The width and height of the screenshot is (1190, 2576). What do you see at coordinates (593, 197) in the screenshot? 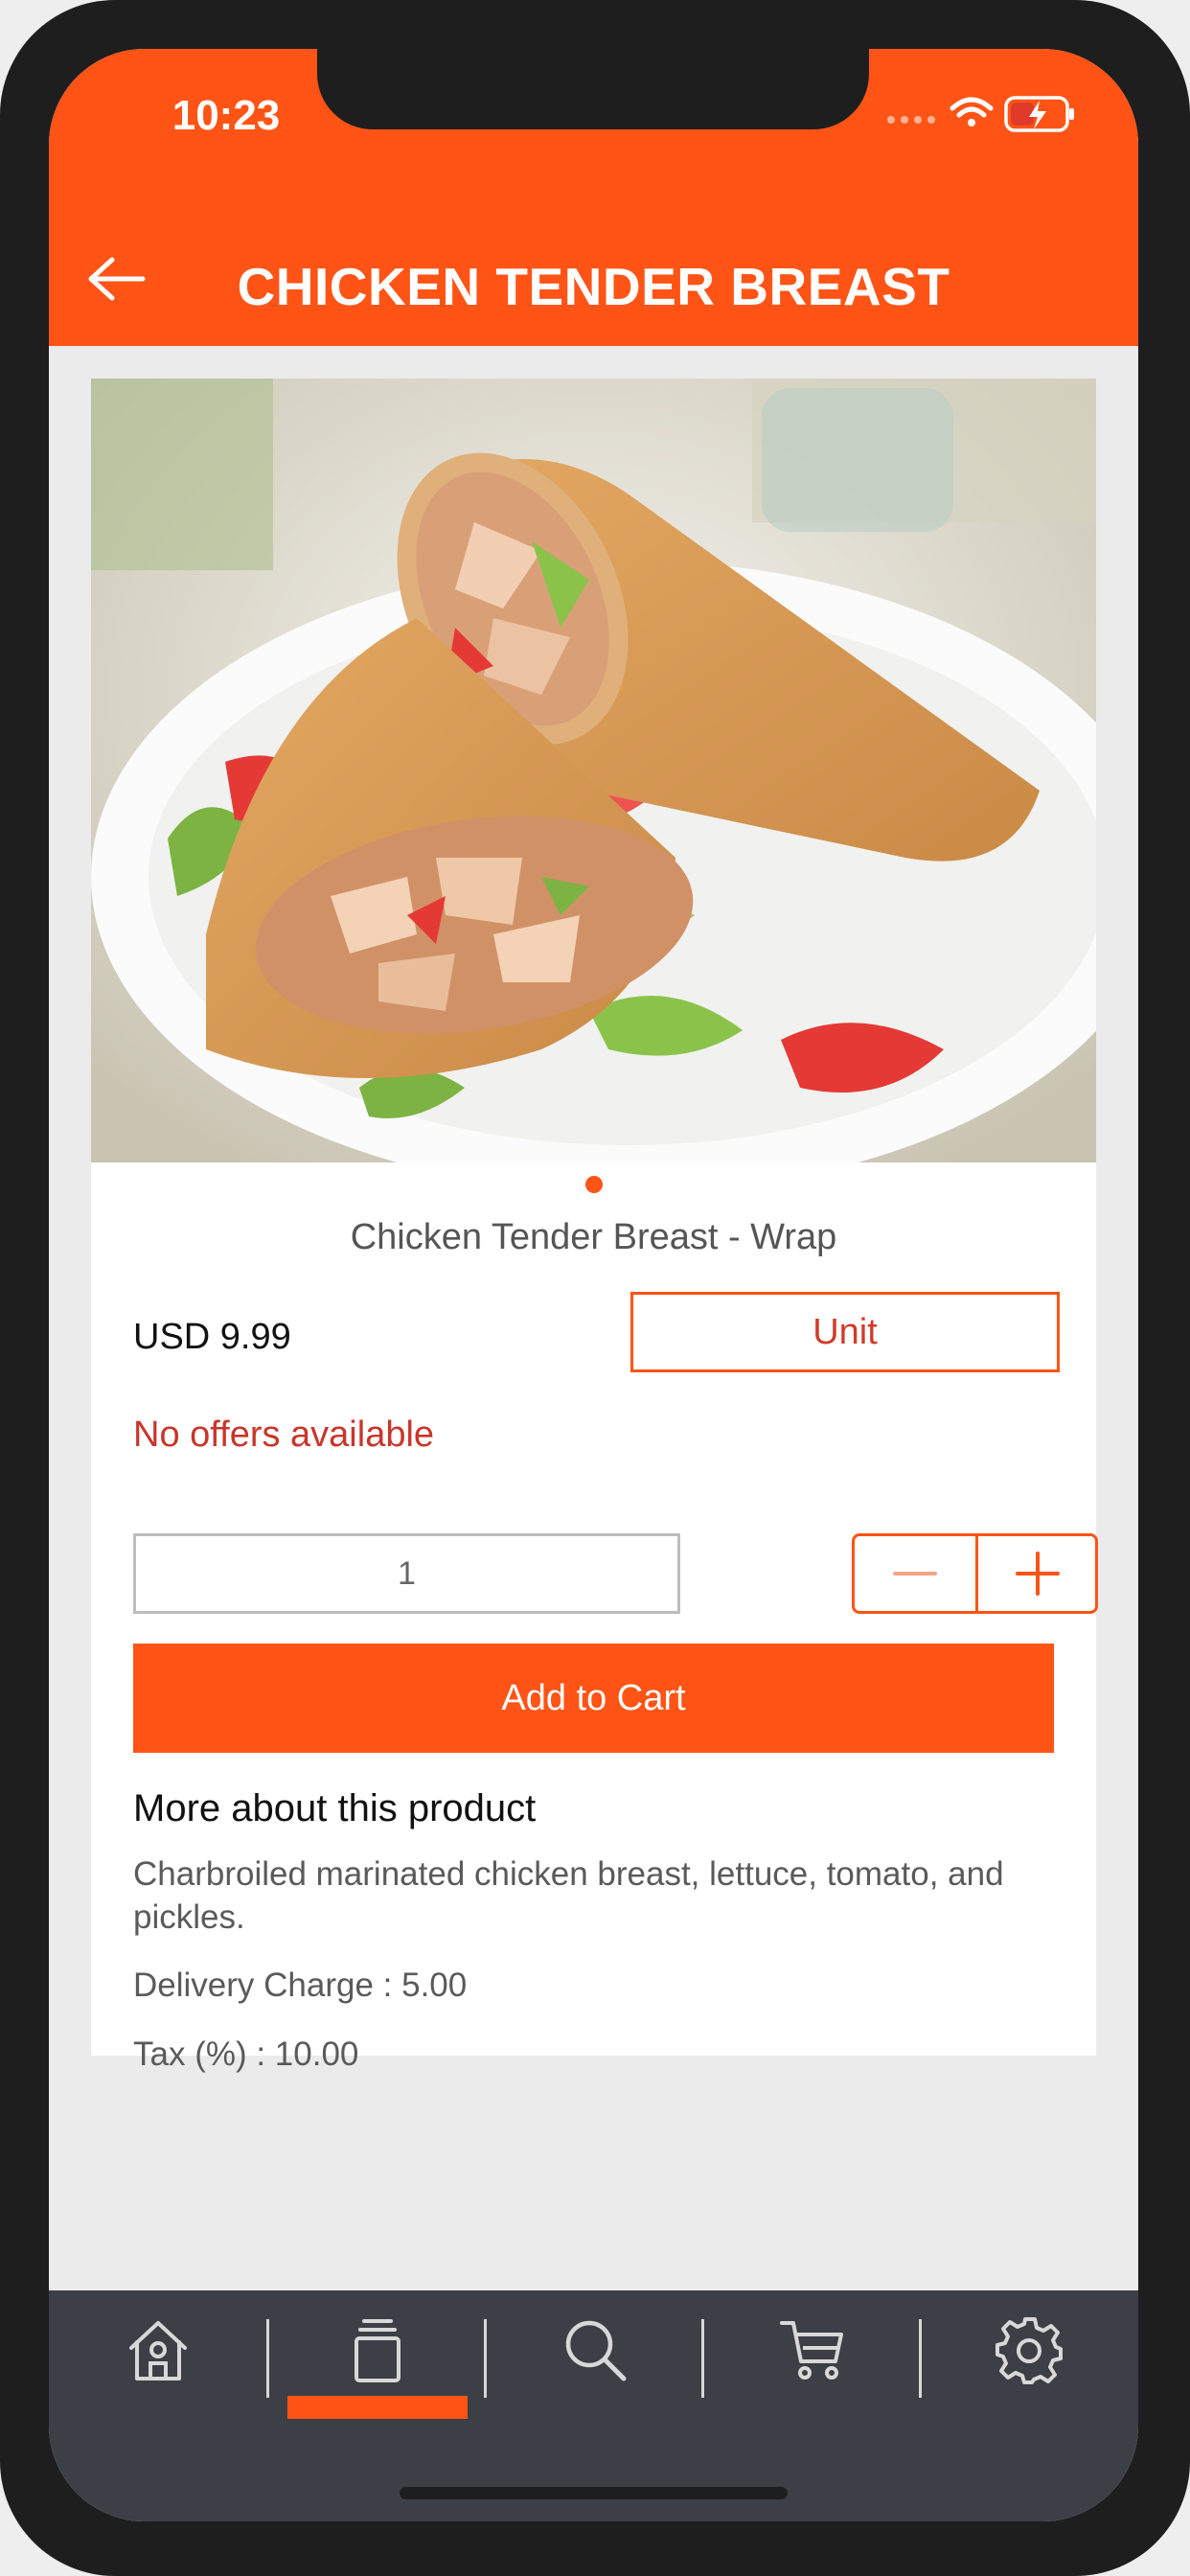
I see `app-header: 10:23 CHICKEN TENDER BREAST` at bounding box center [593, 197].